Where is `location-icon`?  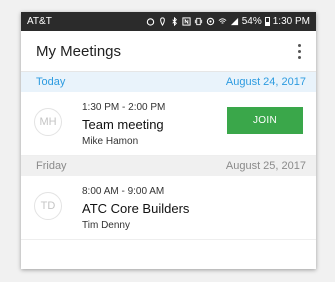 location-icon is located at coordinates (162, 21).